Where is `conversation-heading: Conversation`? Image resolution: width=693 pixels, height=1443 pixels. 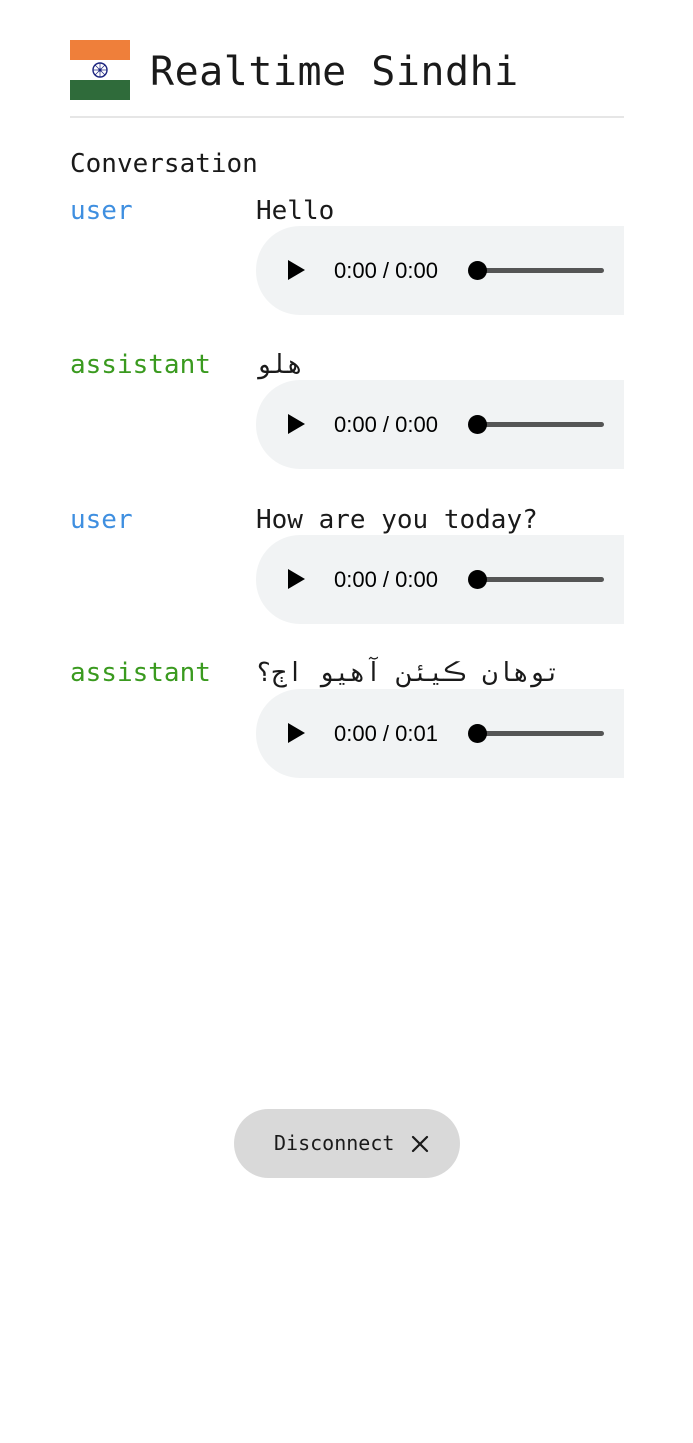 conversation-heading: Conversation is located at coordinates (164, 164).